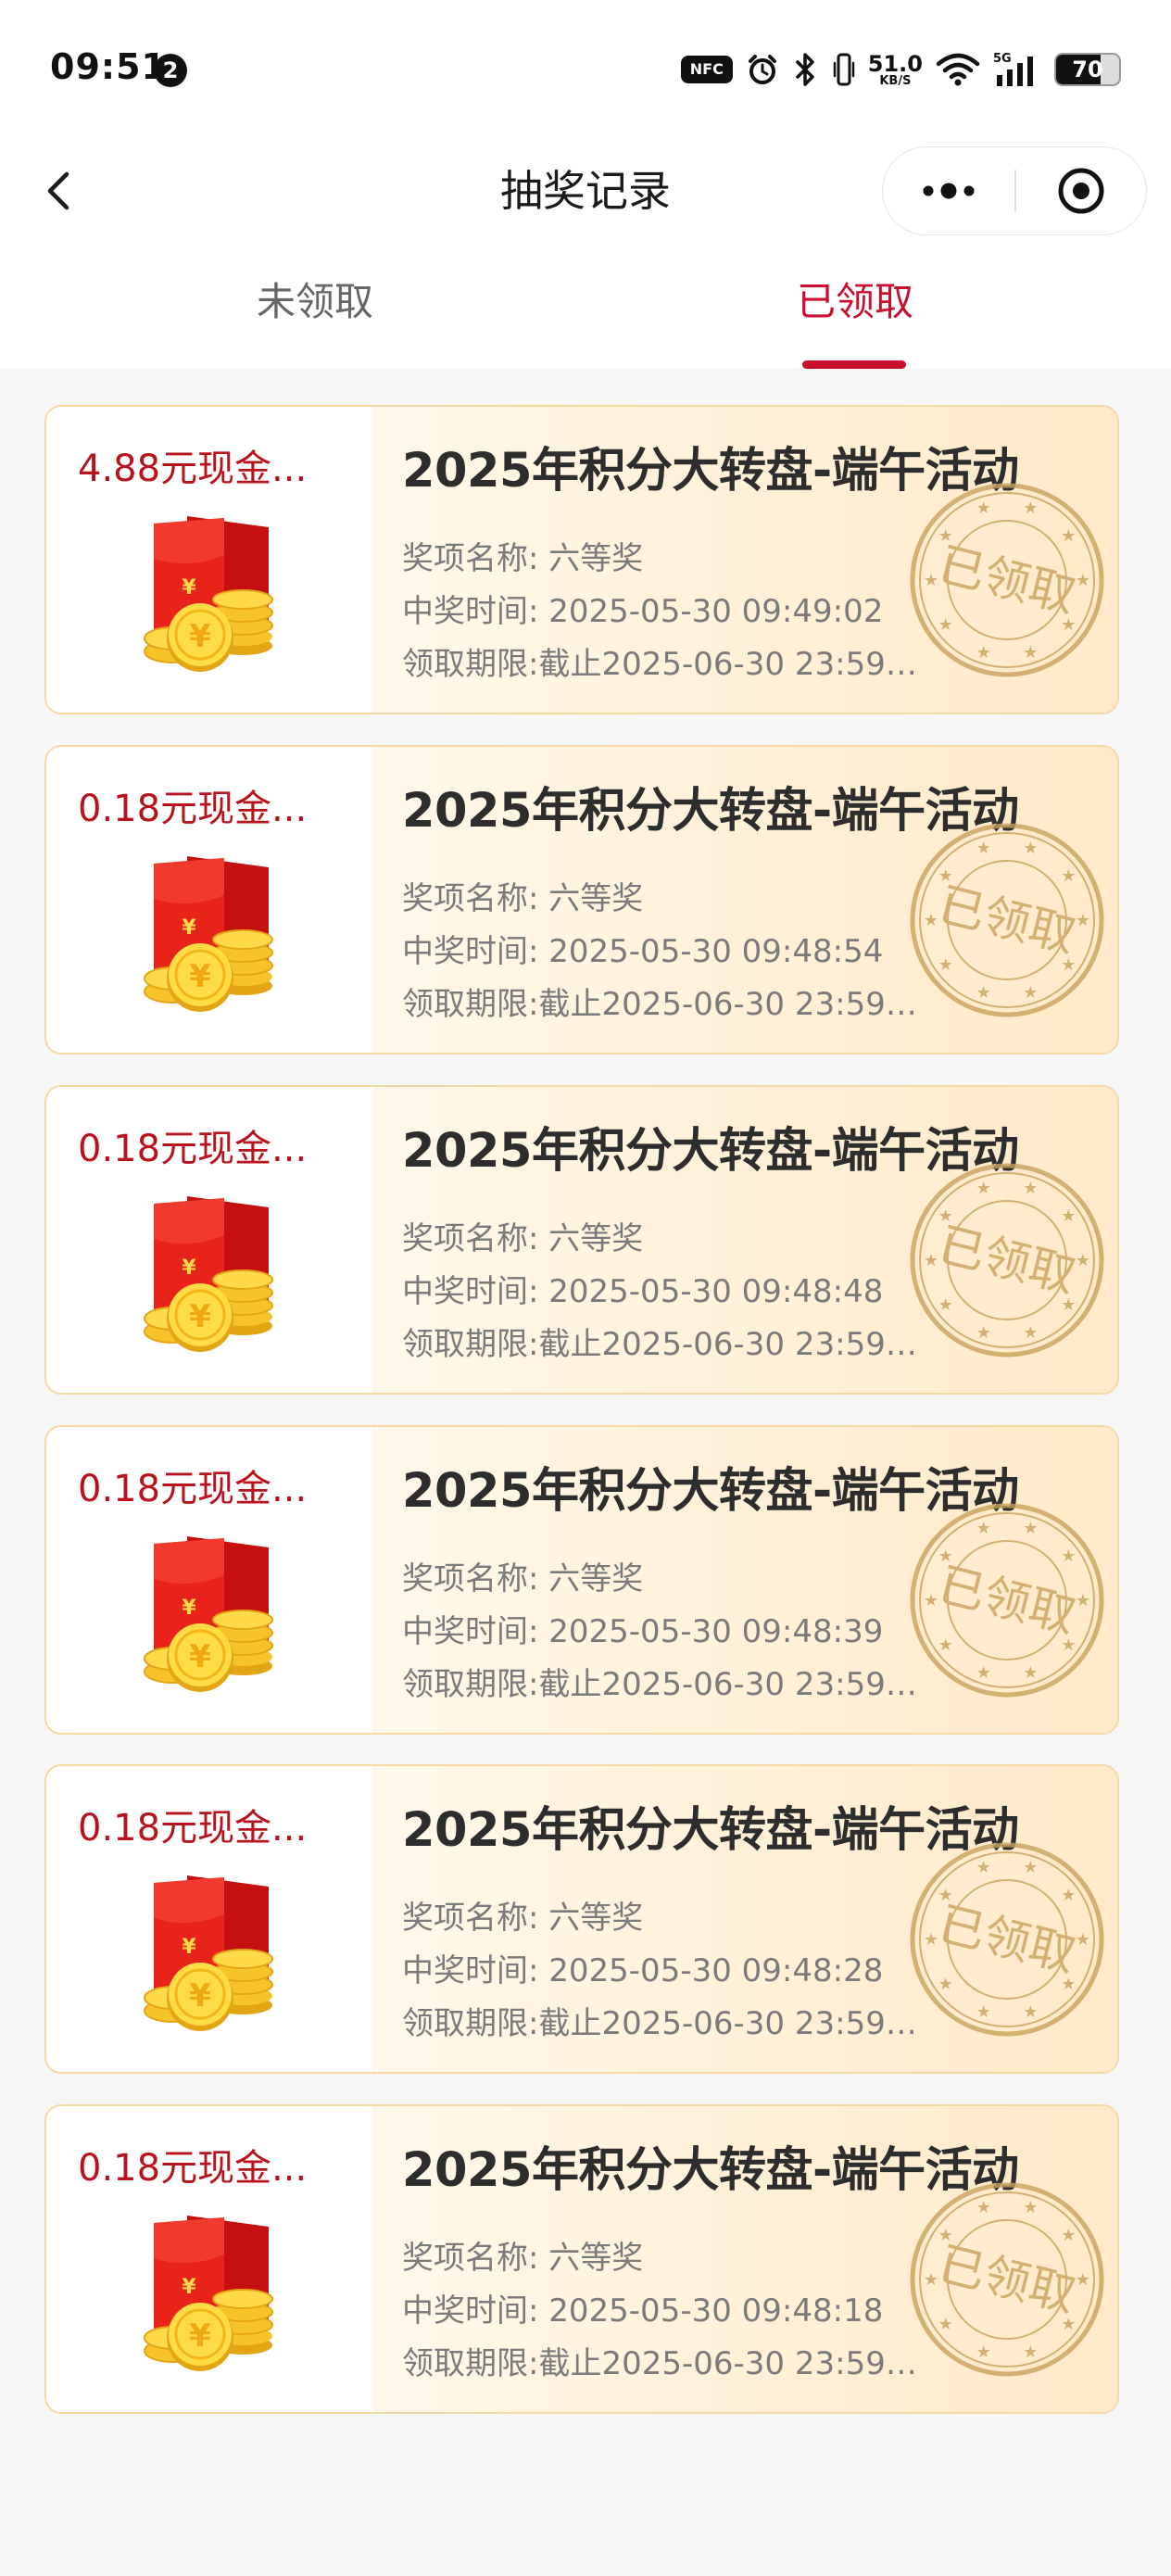 The width and height of the screenshot is (1171, 2576). Describe the element at coordinates (585, 319) in the screenshot. I see `record-tabs: 未领取 已领取` at that location.